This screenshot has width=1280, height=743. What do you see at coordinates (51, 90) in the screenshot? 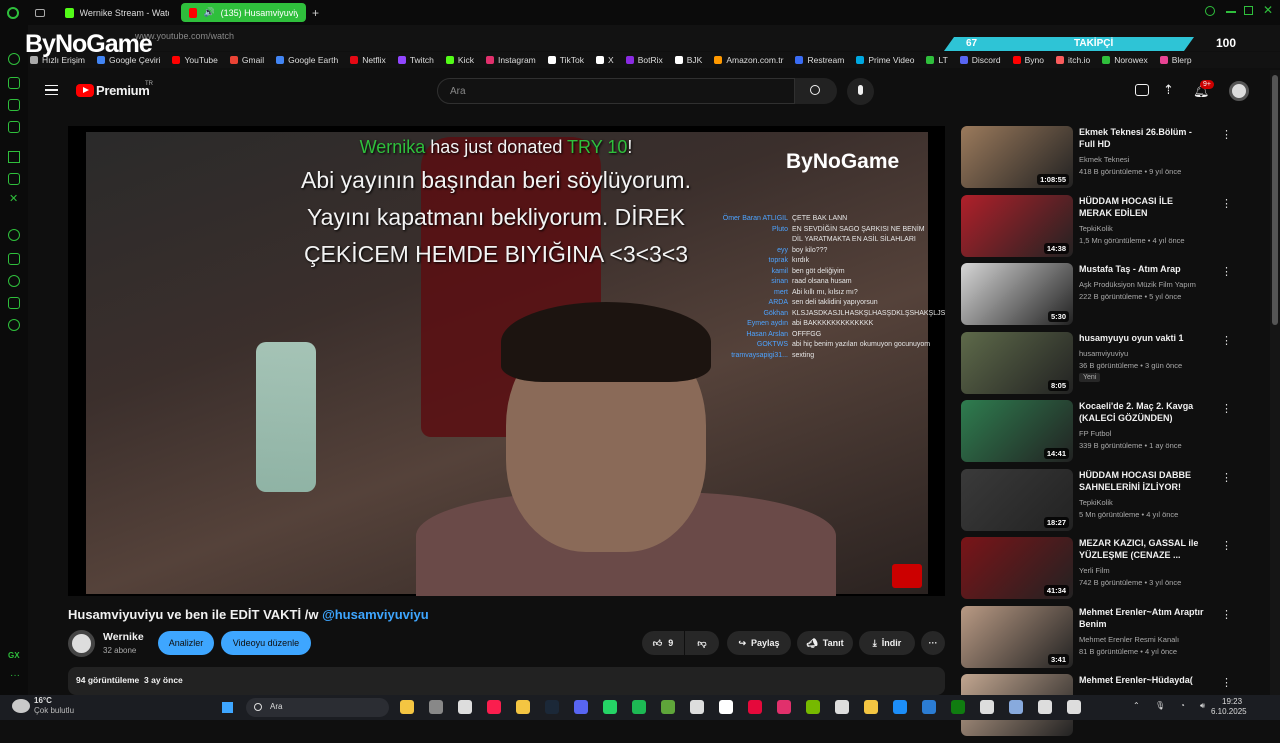
I see `hamburger-menu-icon` at bounding box center [51, 90].